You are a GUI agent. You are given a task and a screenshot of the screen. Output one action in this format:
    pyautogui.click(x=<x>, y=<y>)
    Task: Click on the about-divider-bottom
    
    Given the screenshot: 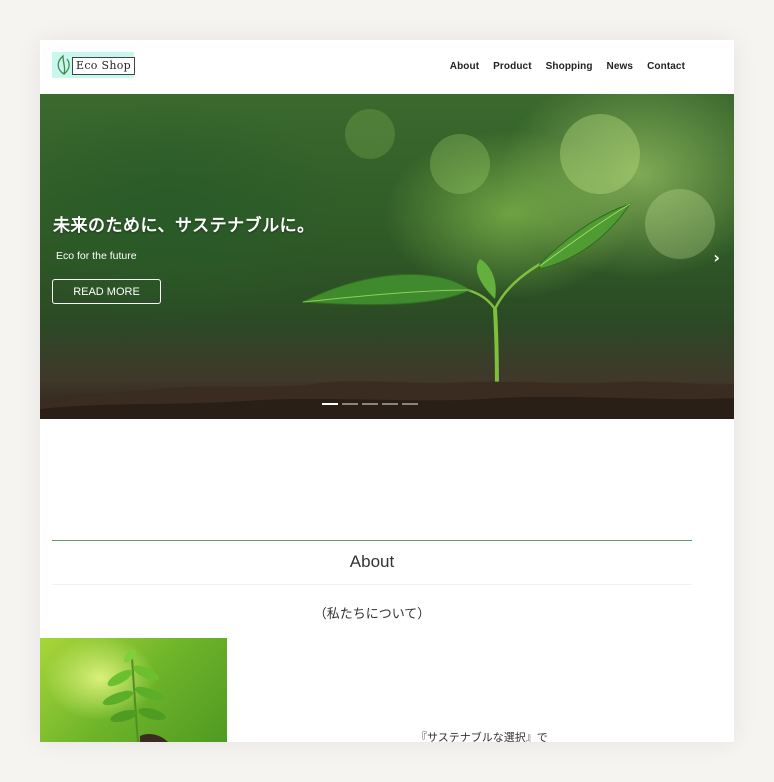 What is the action you would take?
    pyautogui.click(x=372, y=584)
    